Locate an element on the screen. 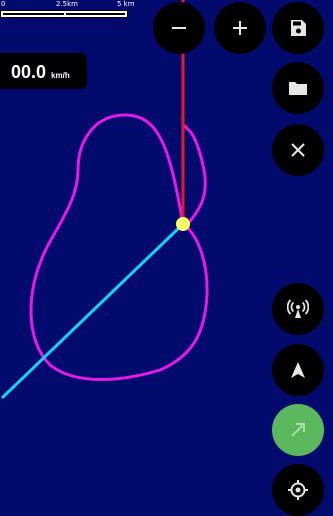 The height and width of the screenshot is (516, 333). plus-icon is located at coordinates (240, 28).